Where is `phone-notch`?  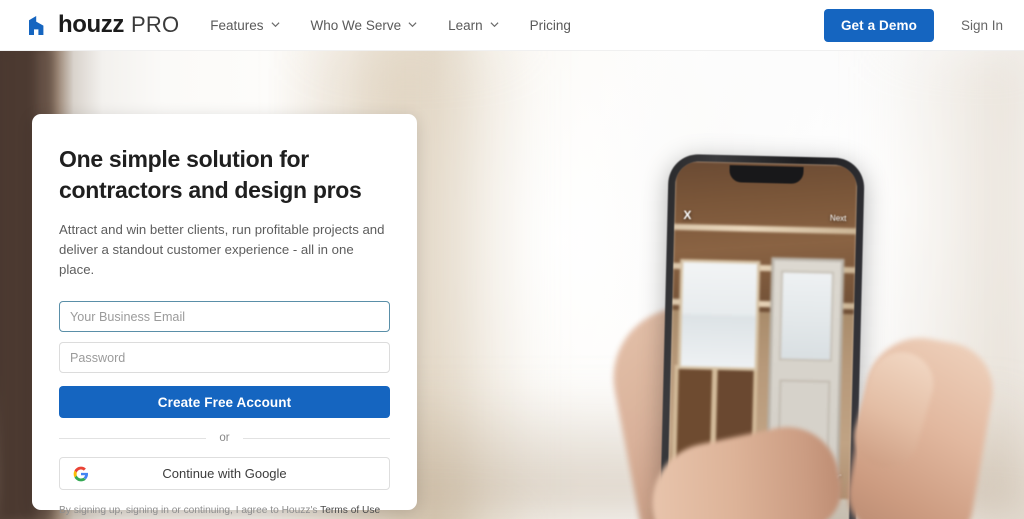
phone-notch is located at coordinates (766, 174).